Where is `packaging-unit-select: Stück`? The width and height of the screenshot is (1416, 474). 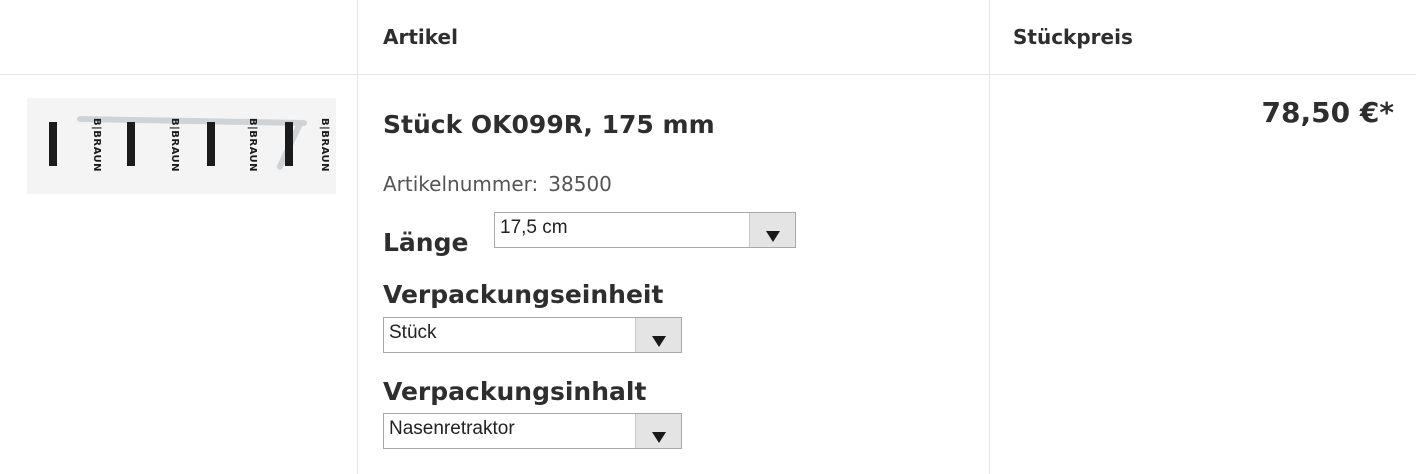 packaging-unit-select: Stück is located at coordinates (532, 335).